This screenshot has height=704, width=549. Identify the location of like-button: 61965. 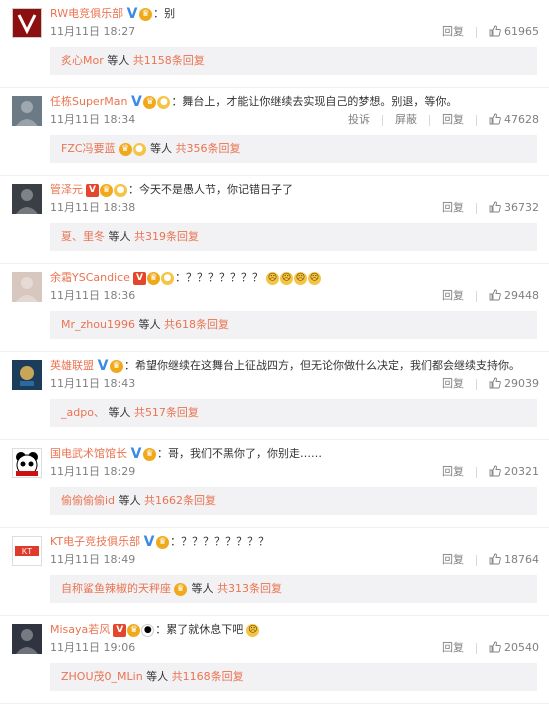
(514, 31).